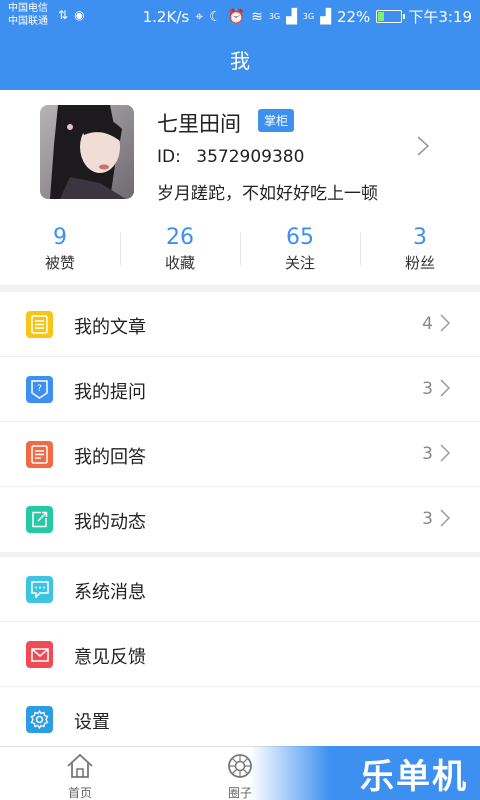 This screenshot has height=800, width=480. Describe the element at coordinates (419, 263) in the screenshot. I see `stat-label: 粉丝` at that location.